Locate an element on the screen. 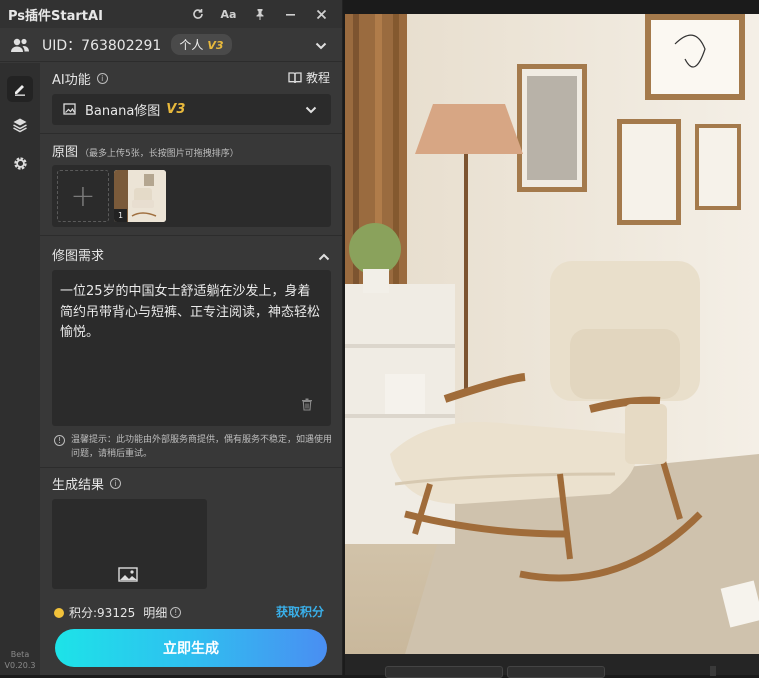 The height and width of the screenshot is (678, 759). rail-item-settings is located at coordinates (20, 165).